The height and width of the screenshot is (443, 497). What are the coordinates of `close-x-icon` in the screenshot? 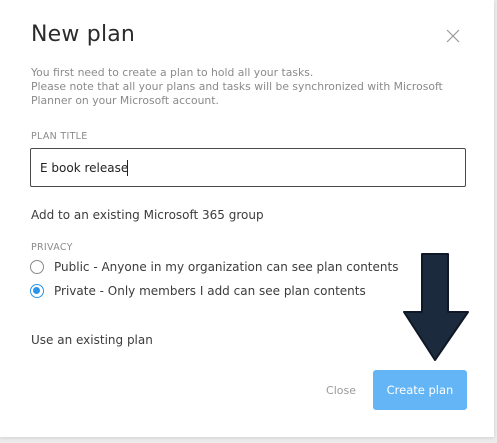 It's located at (453, 36).